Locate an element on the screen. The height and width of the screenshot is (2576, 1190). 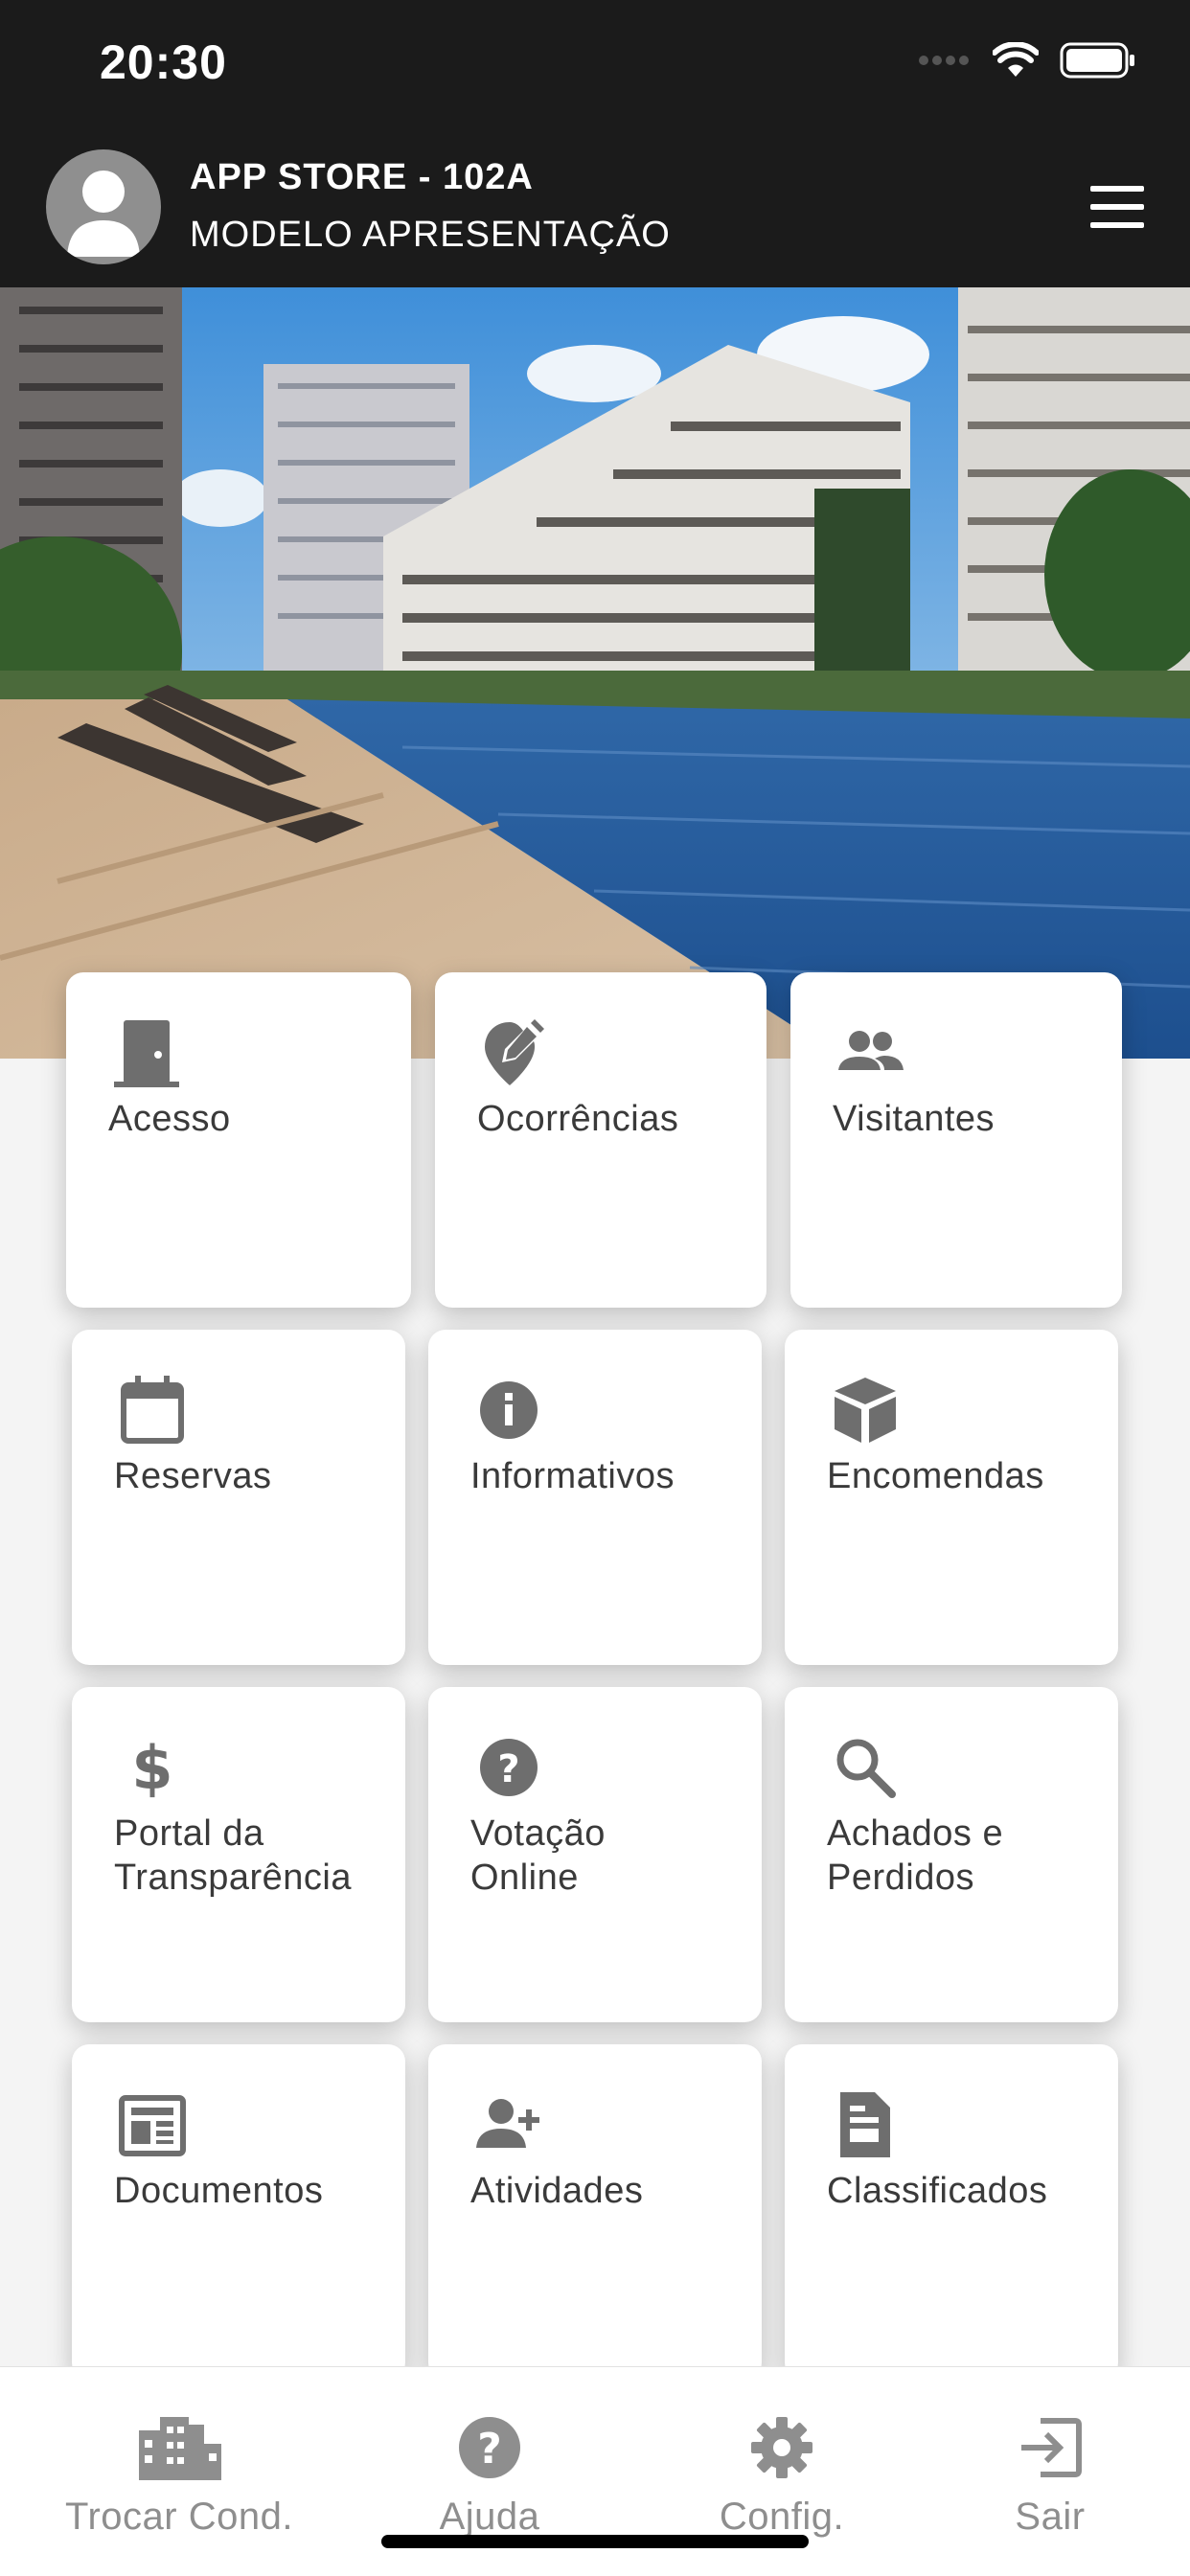
tile-atividades: Atividades is located at coordinates (595, 2212).